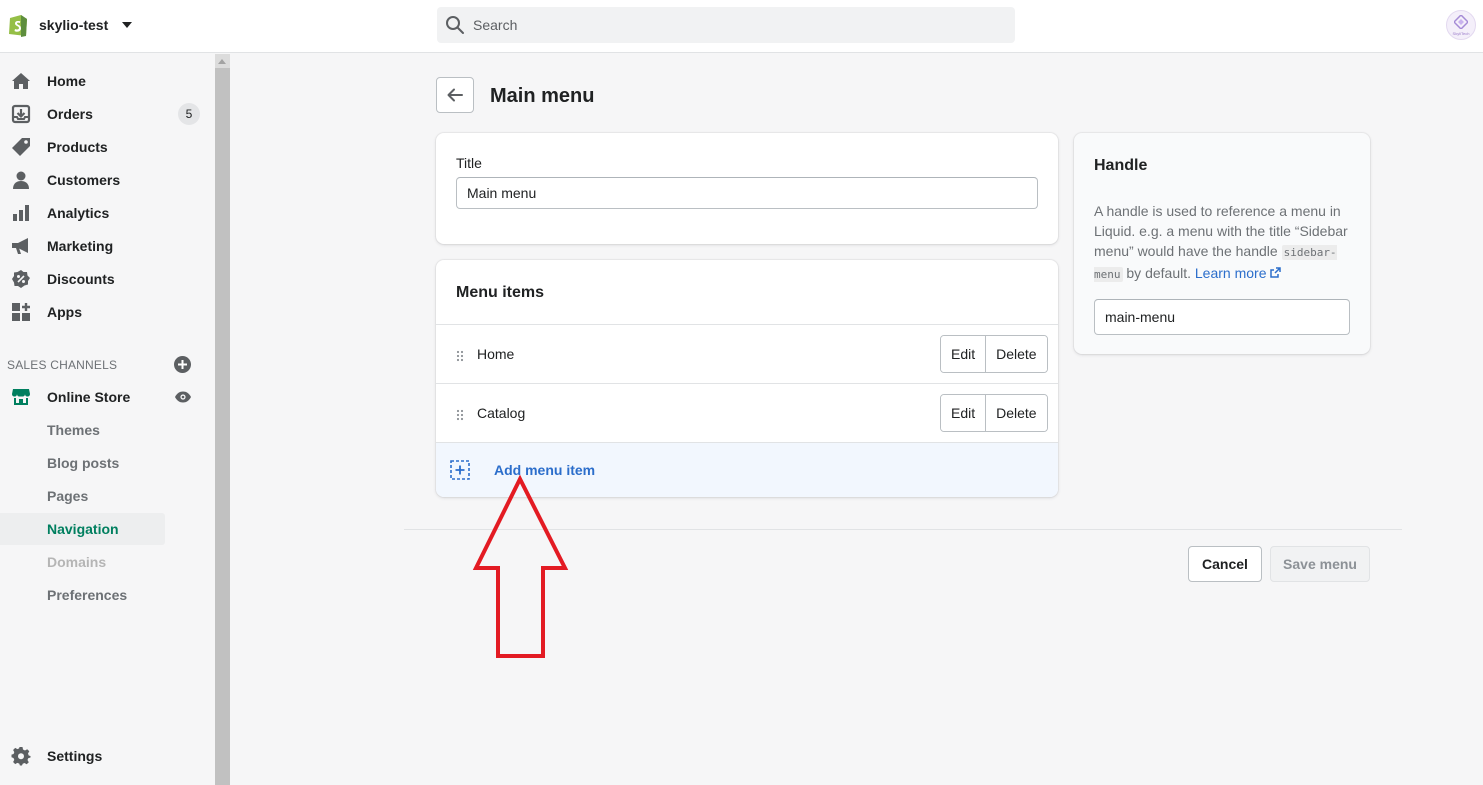 Image resolution: width=1483 pixels, height=785 pixels. I want to click on shopify-logo-icon, so click(18, 26).